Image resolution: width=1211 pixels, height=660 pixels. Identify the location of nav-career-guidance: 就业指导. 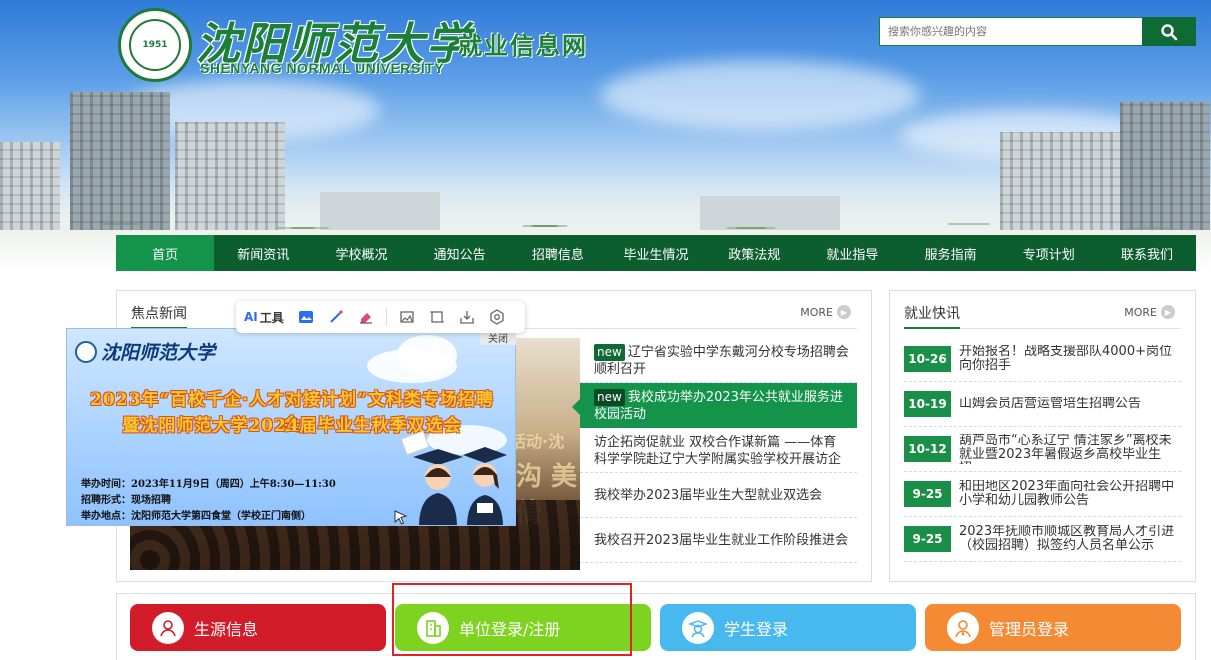
(852, 253).